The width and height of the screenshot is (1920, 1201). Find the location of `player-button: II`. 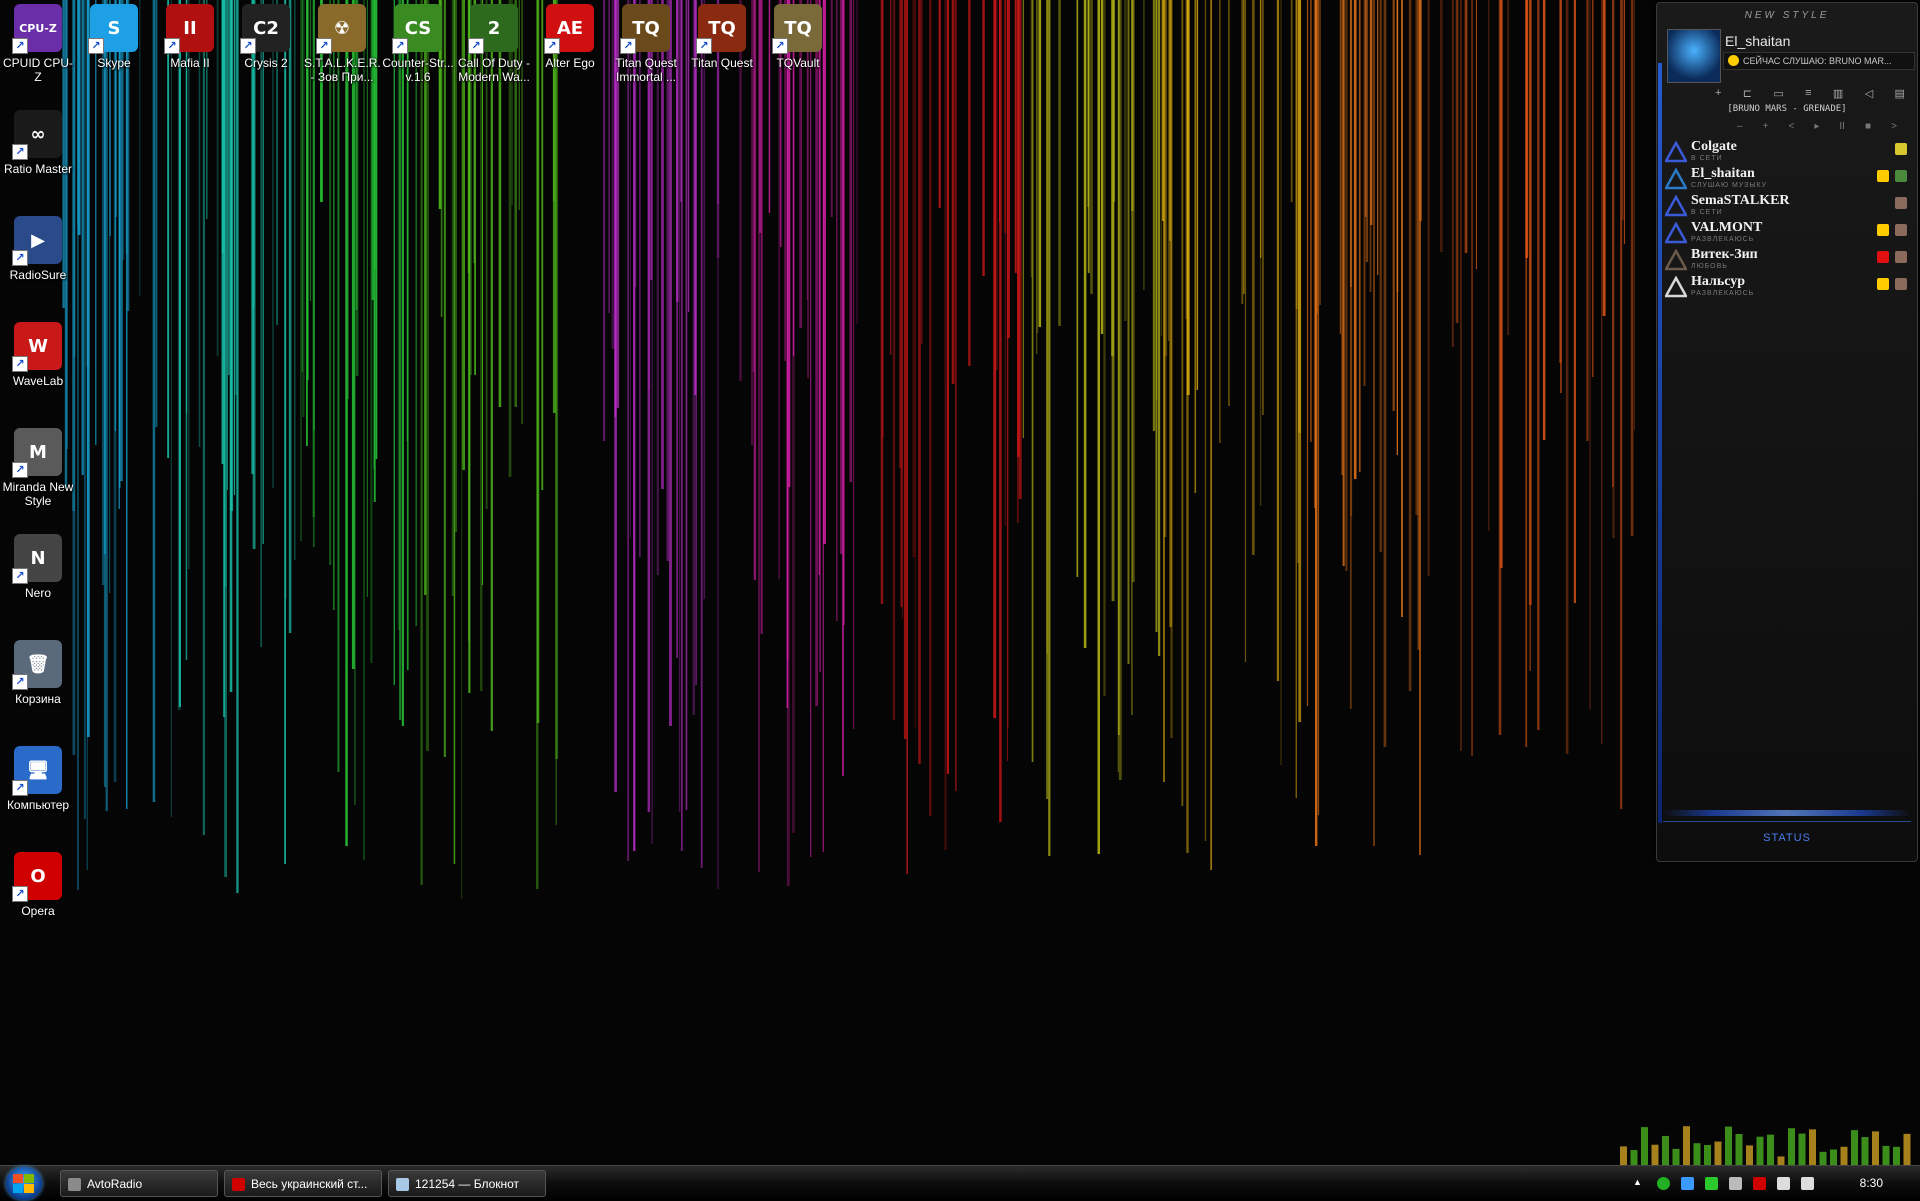

player-button: II is located at coordinates (1842, 126).